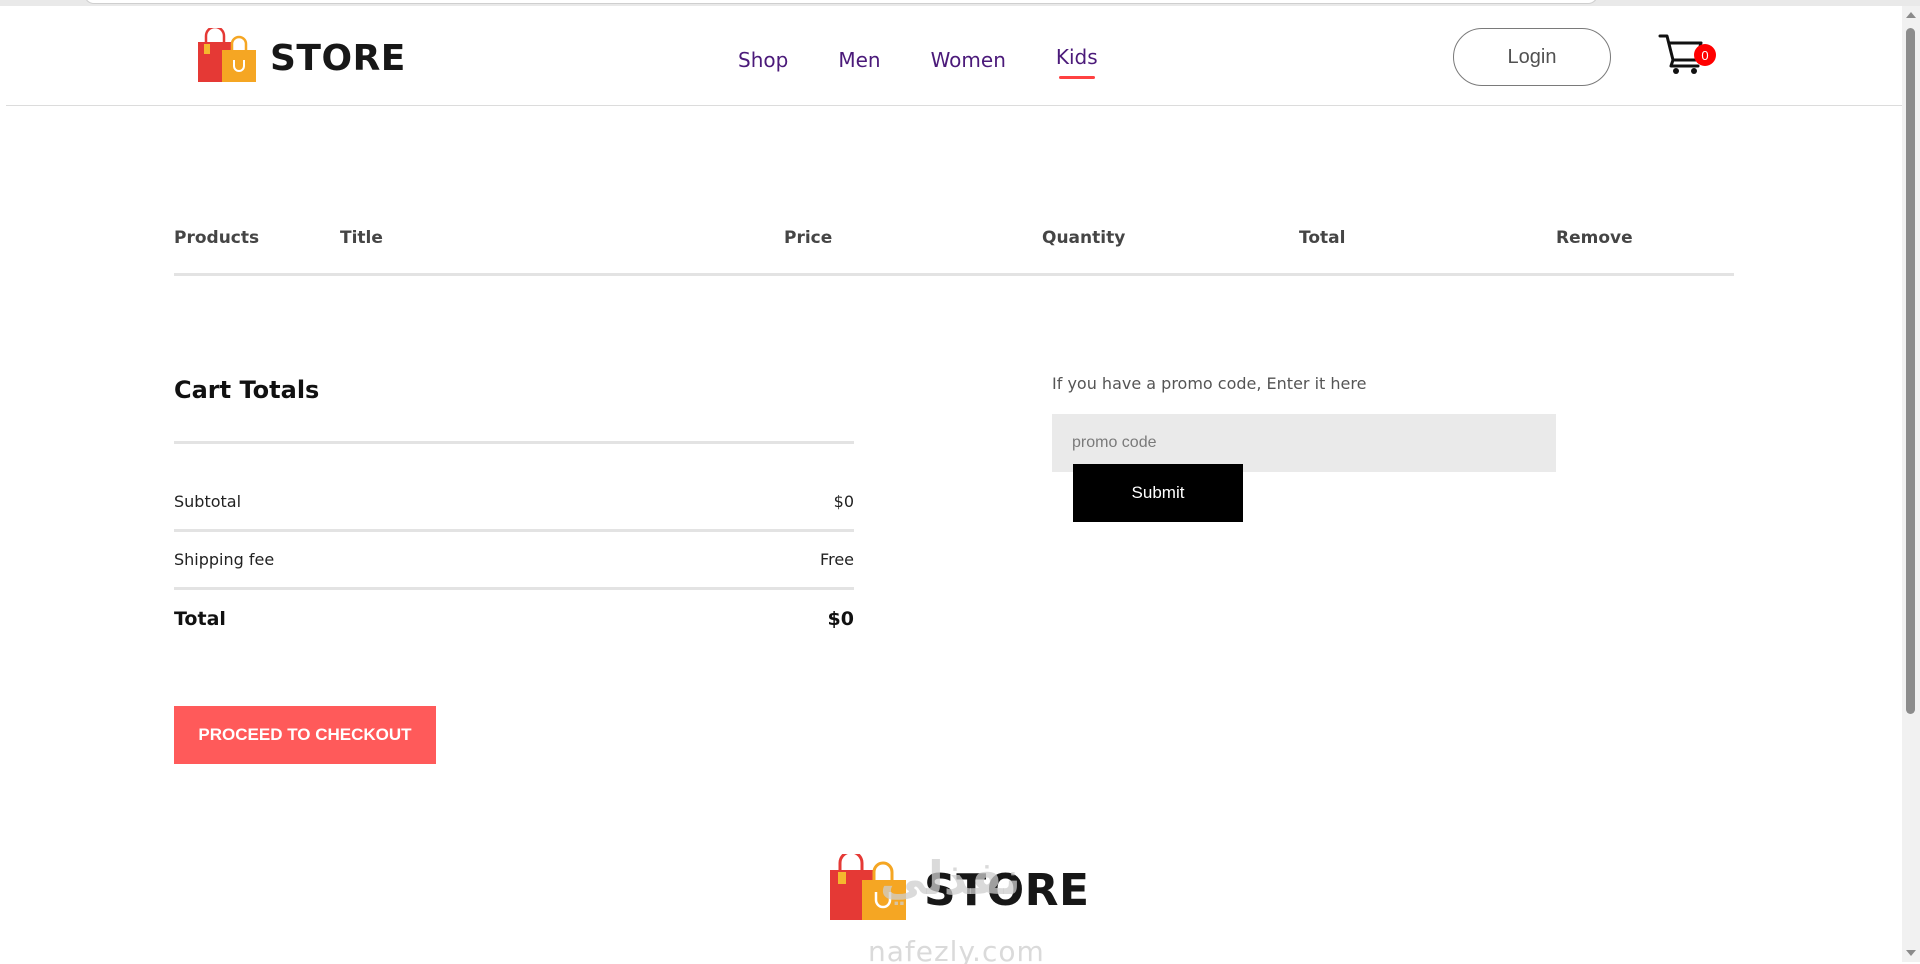  Describe the element at coordinates (840, 619) in the screenshot. I see `total-value: $0` at that location.